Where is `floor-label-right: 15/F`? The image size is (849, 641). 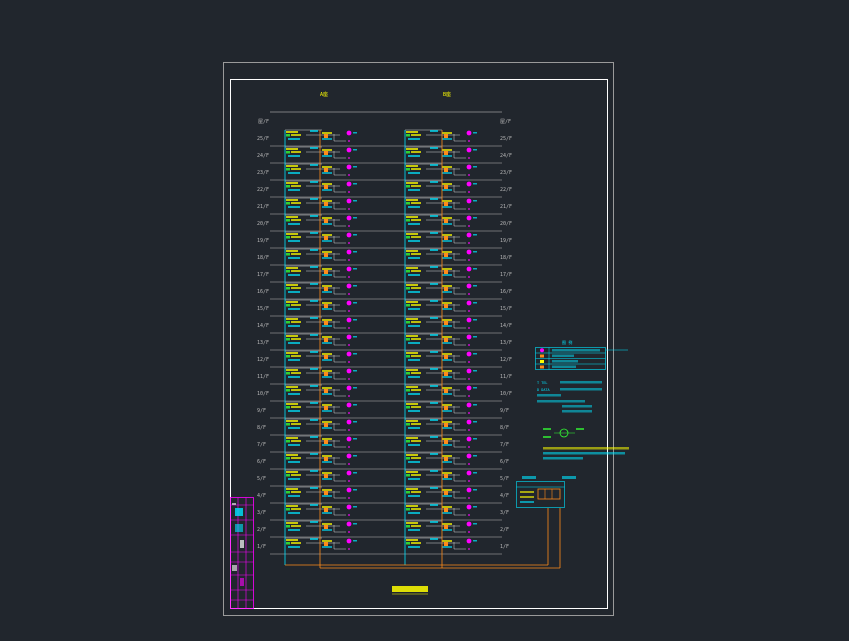 floor-label-right: 15/F is located at coordinates (506, 309).